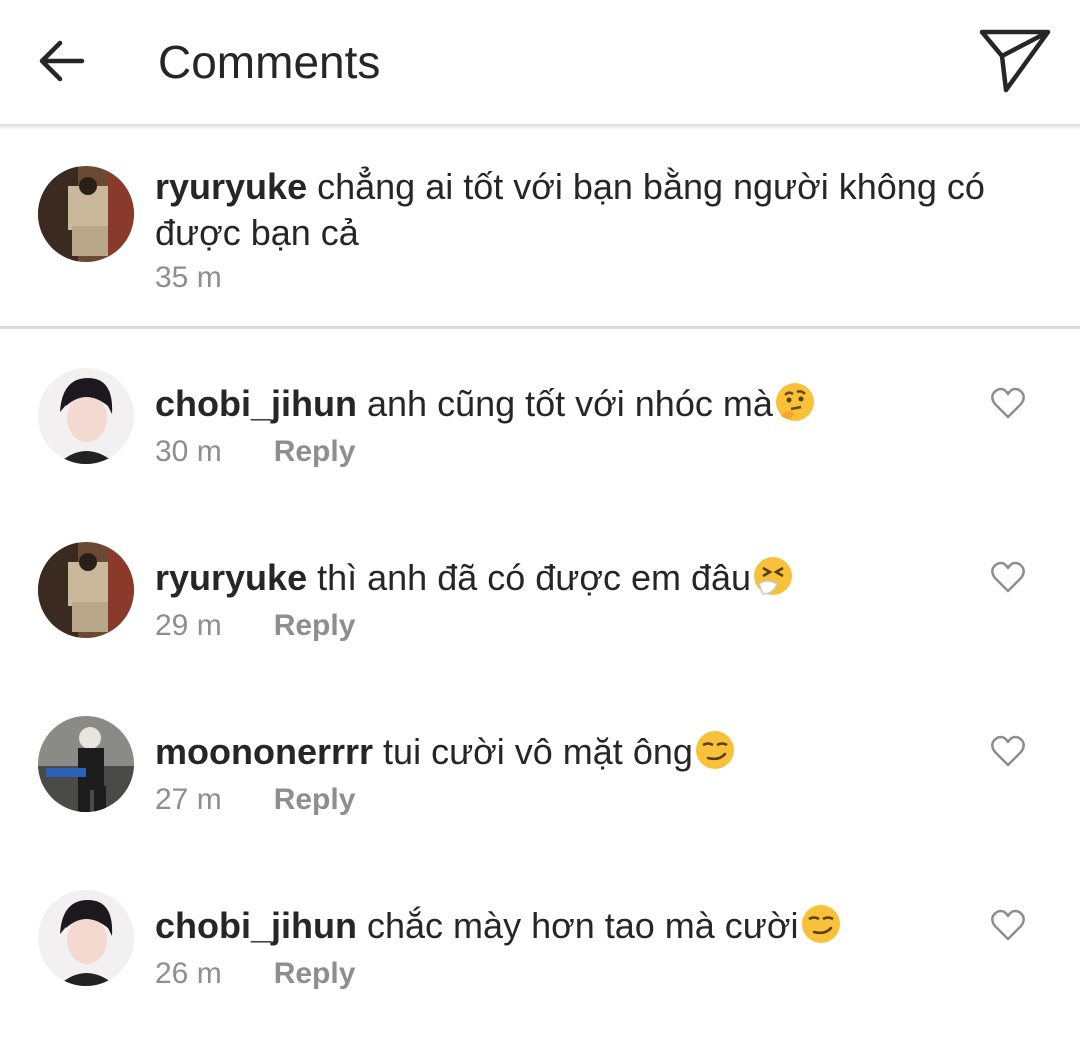 This screenshot has height=1058, width=1080. I want to click on sneezing-face-icon, so click(773, 576).